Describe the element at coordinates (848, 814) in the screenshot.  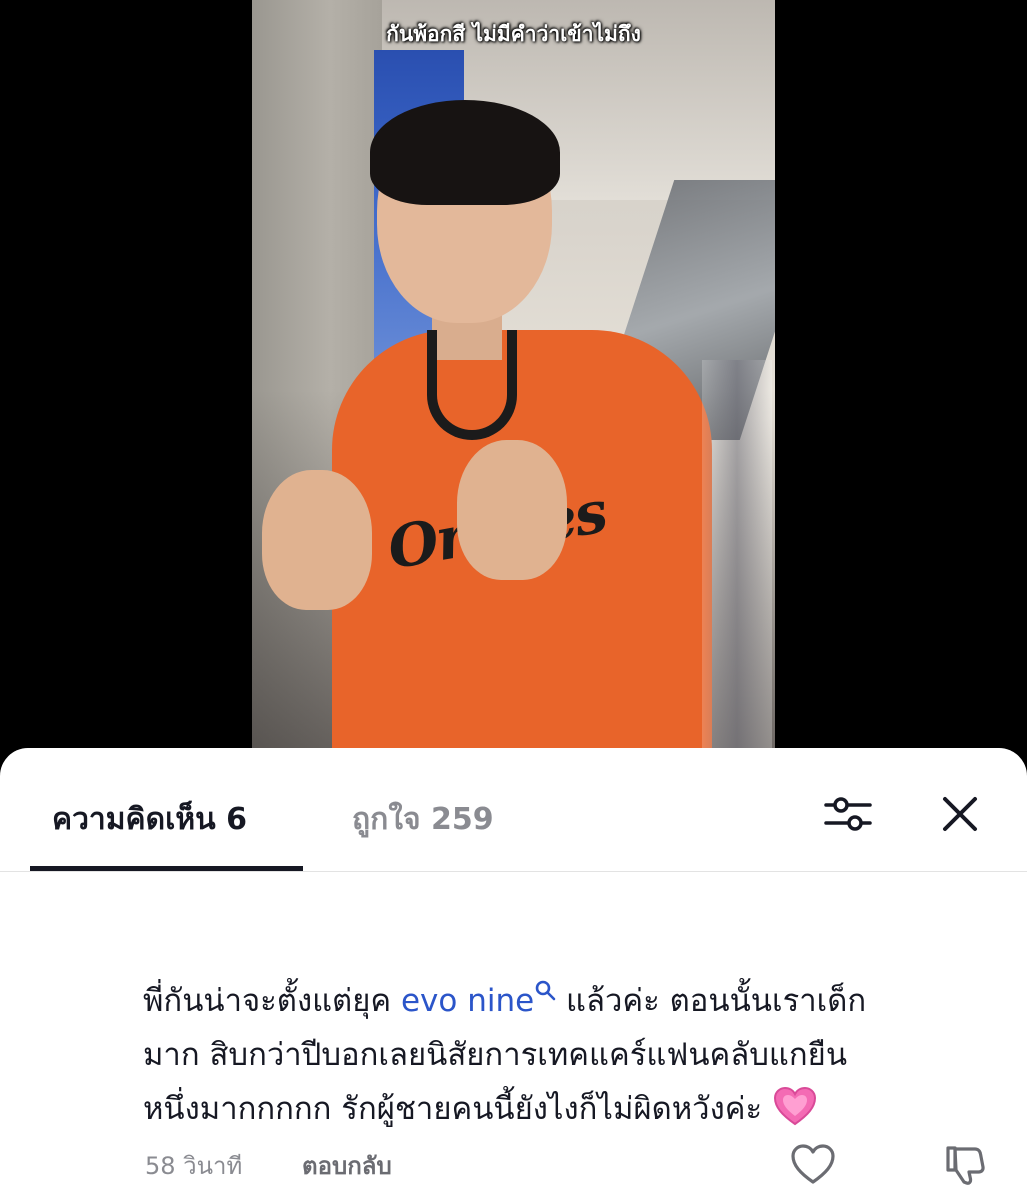
I see `filter-sliders-icon` at that location.